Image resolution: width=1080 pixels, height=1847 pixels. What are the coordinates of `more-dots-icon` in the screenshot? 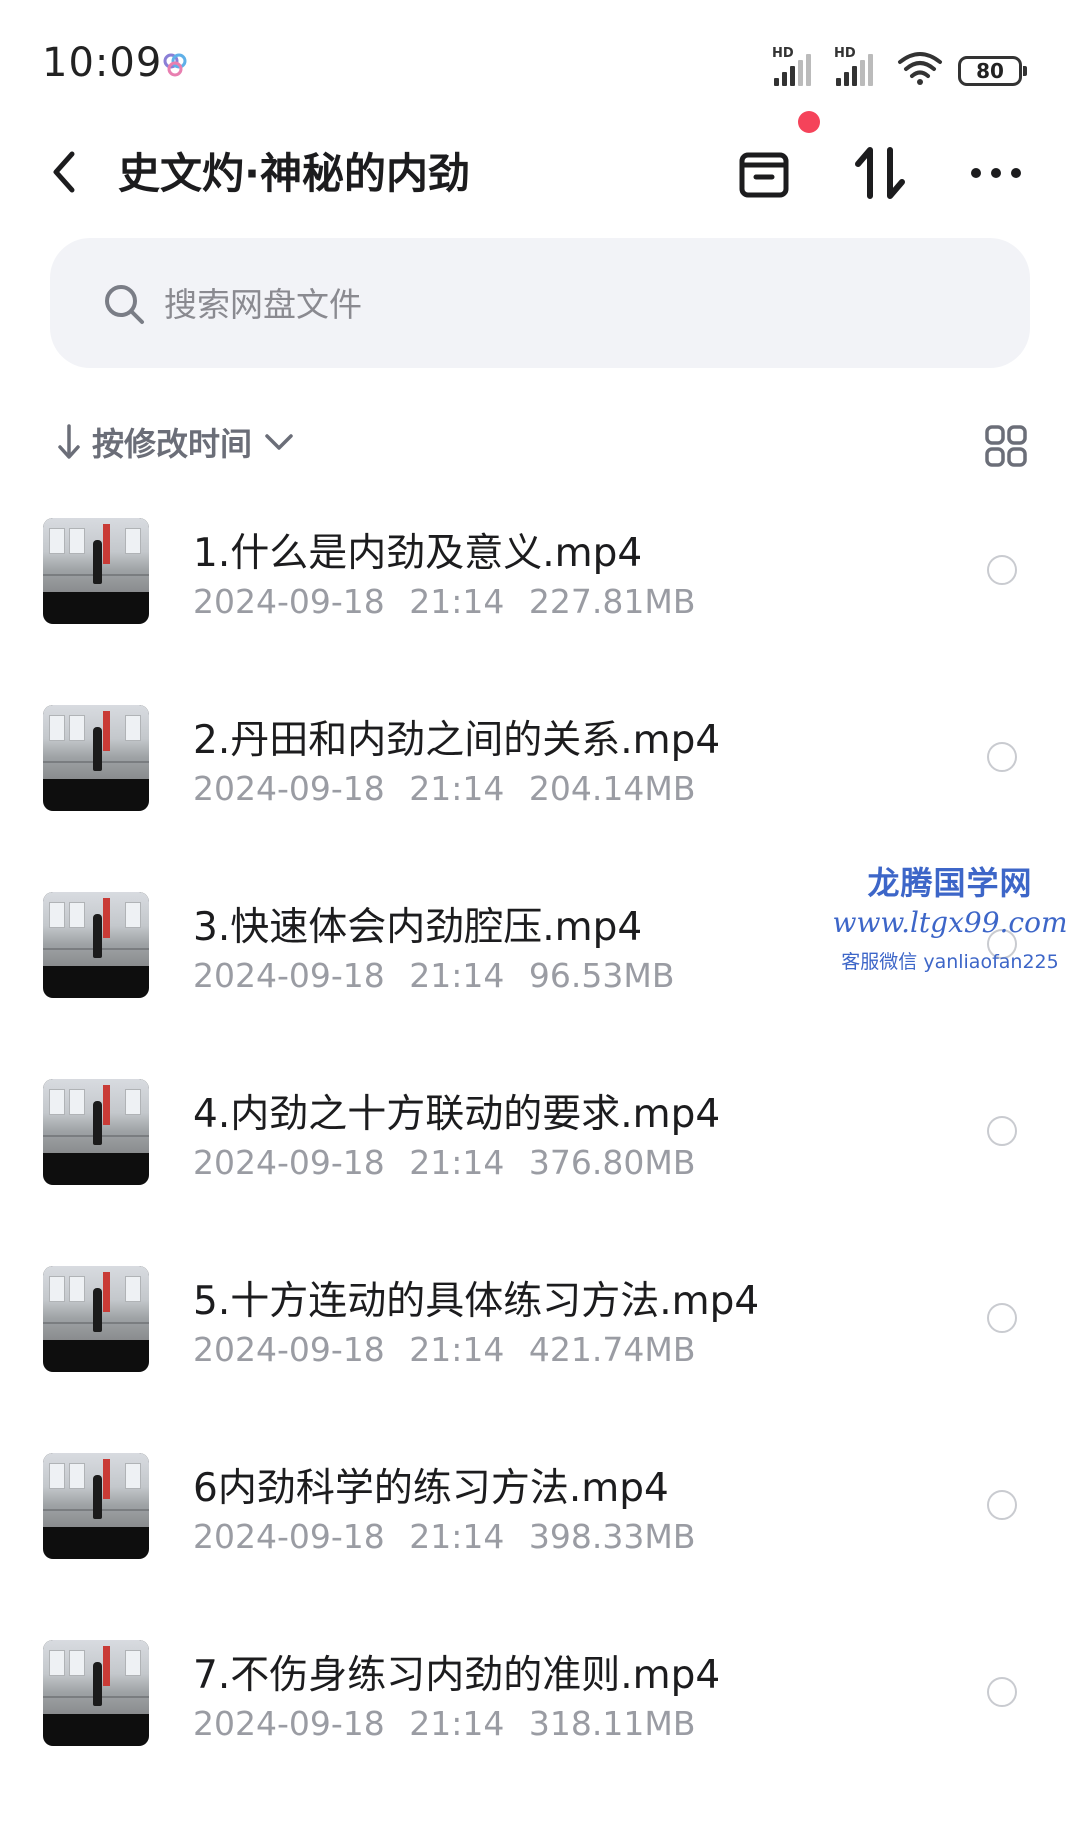 It's located at (996, 173).